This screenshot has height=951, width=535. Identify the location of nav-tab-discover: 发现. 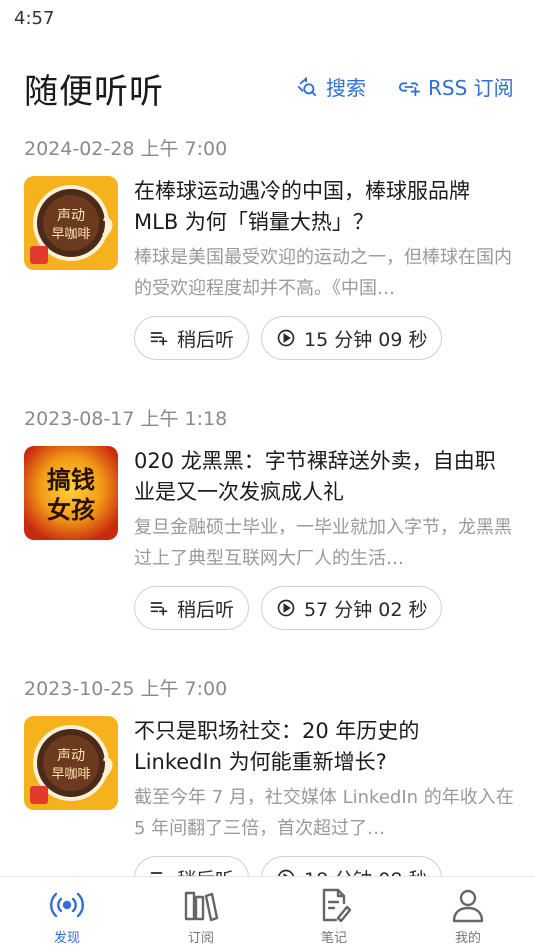
(67, 916).